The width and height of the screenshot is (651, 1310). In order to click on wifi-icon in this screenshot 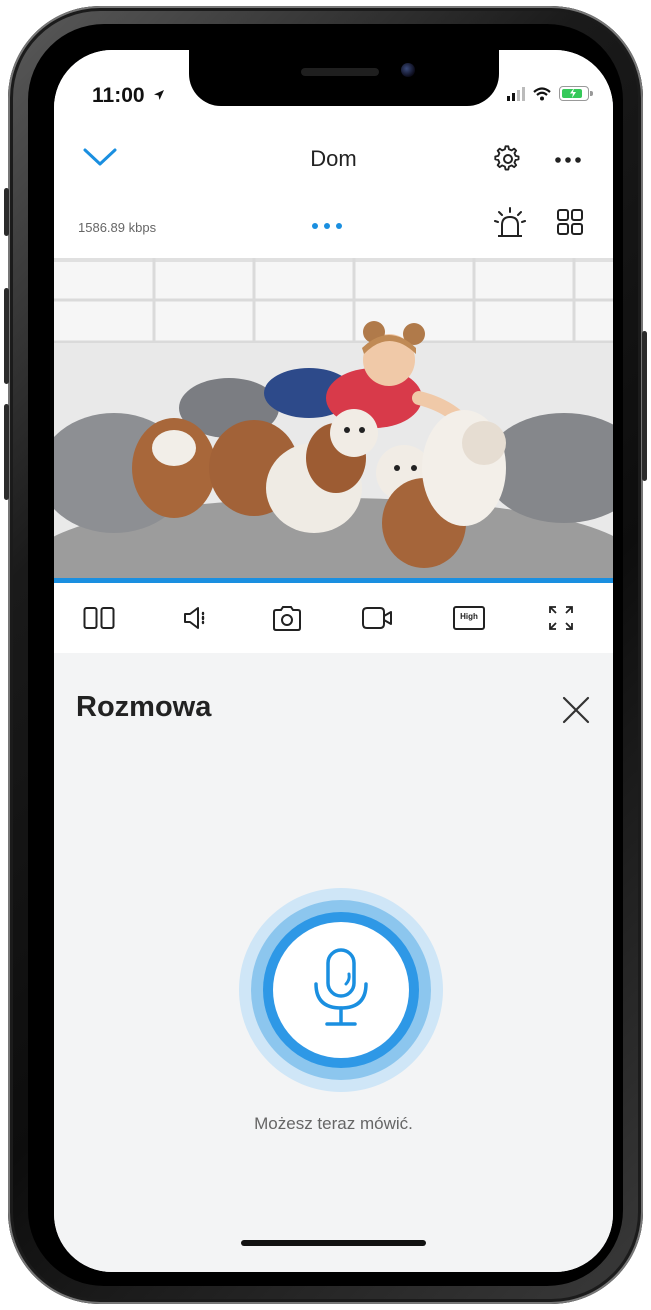, I will do `click(542, 93)`.